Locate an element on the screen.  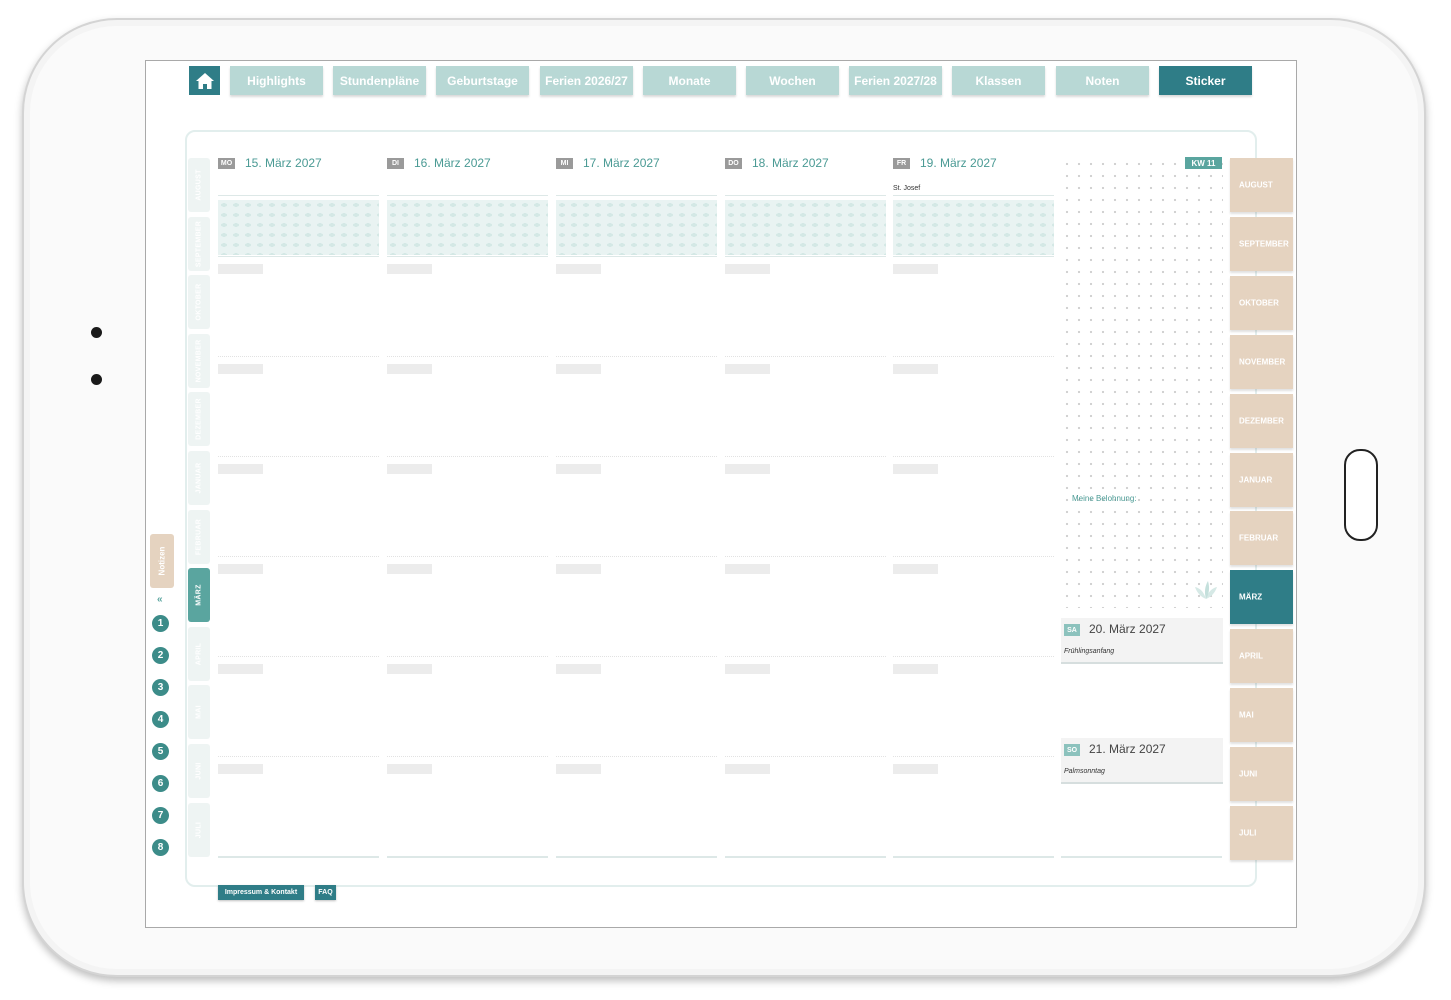
tab-stundenplaene: Stundenpläne is located at coordinates (379, 80).